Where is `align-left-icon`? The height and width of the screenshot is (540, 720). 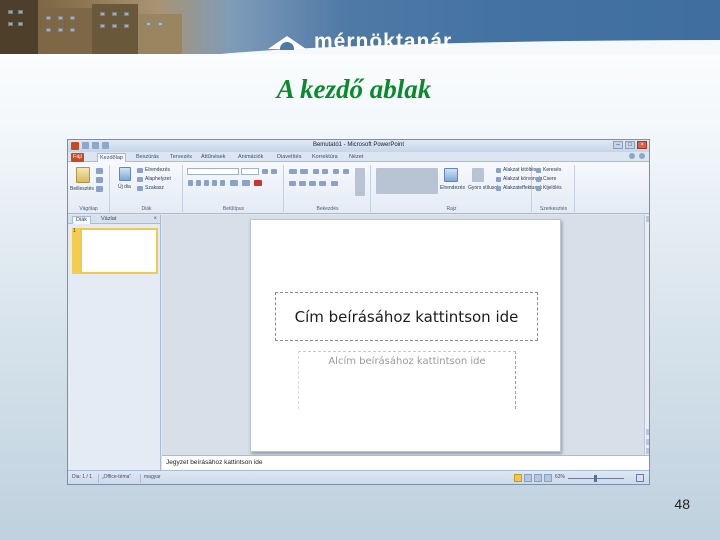 align-left-icon is located at coordinates (292, 183).